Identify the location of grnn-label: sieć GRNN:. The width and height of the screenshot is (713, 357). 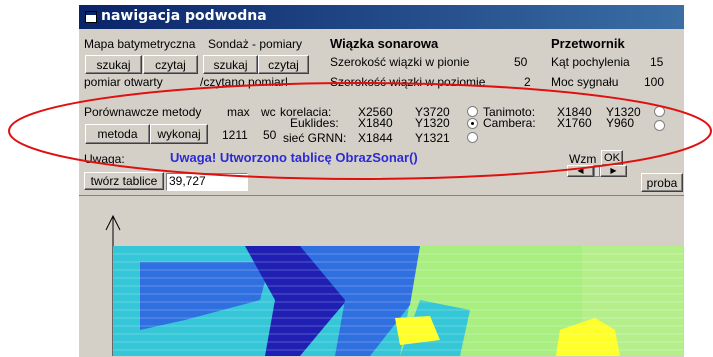
(315, 138).